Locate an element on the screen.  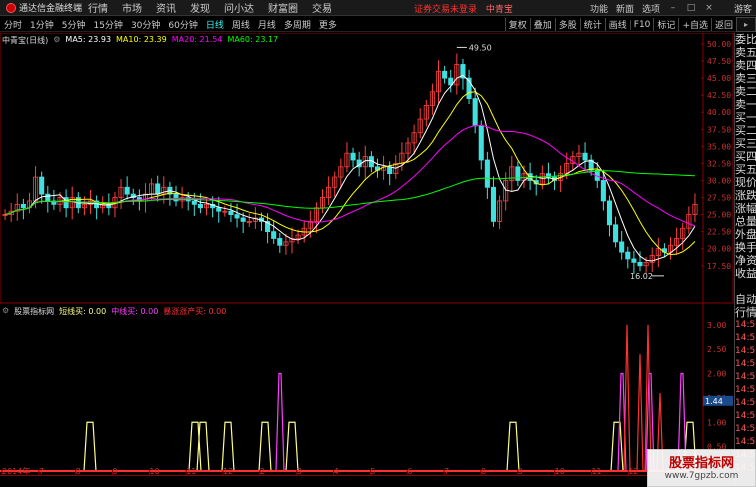
watermark-url: www.7gpzb.com is located at coordinates (701, 476).